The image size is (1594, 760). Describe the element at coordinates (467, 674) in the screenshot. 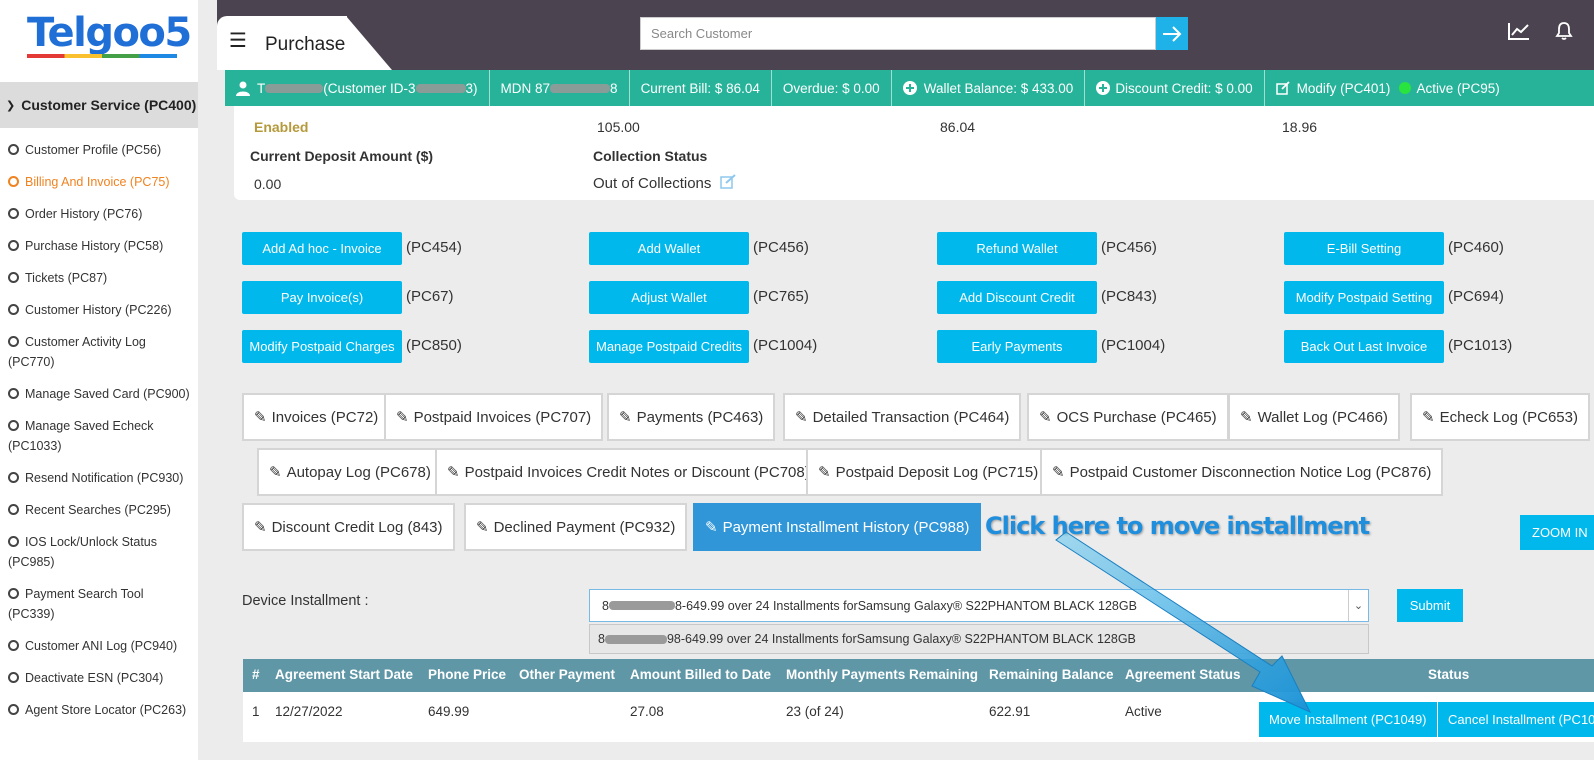

I see `table-header-cell: Phone Price` at that location.